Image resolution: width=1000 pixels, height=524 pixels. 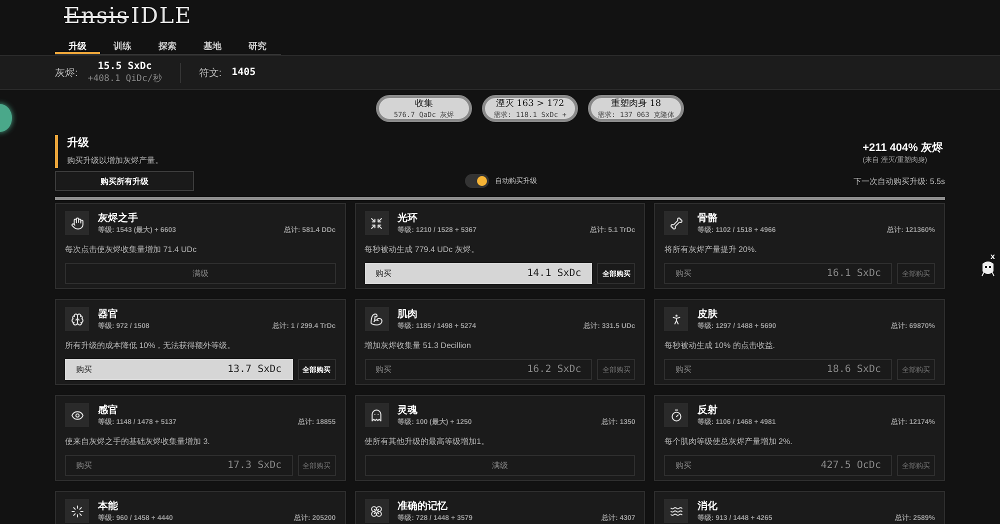 What do you see at coordinates (408, 218) in the screenshot?
I see `upgrade-name: 光环` at bounding box center [408, 218].